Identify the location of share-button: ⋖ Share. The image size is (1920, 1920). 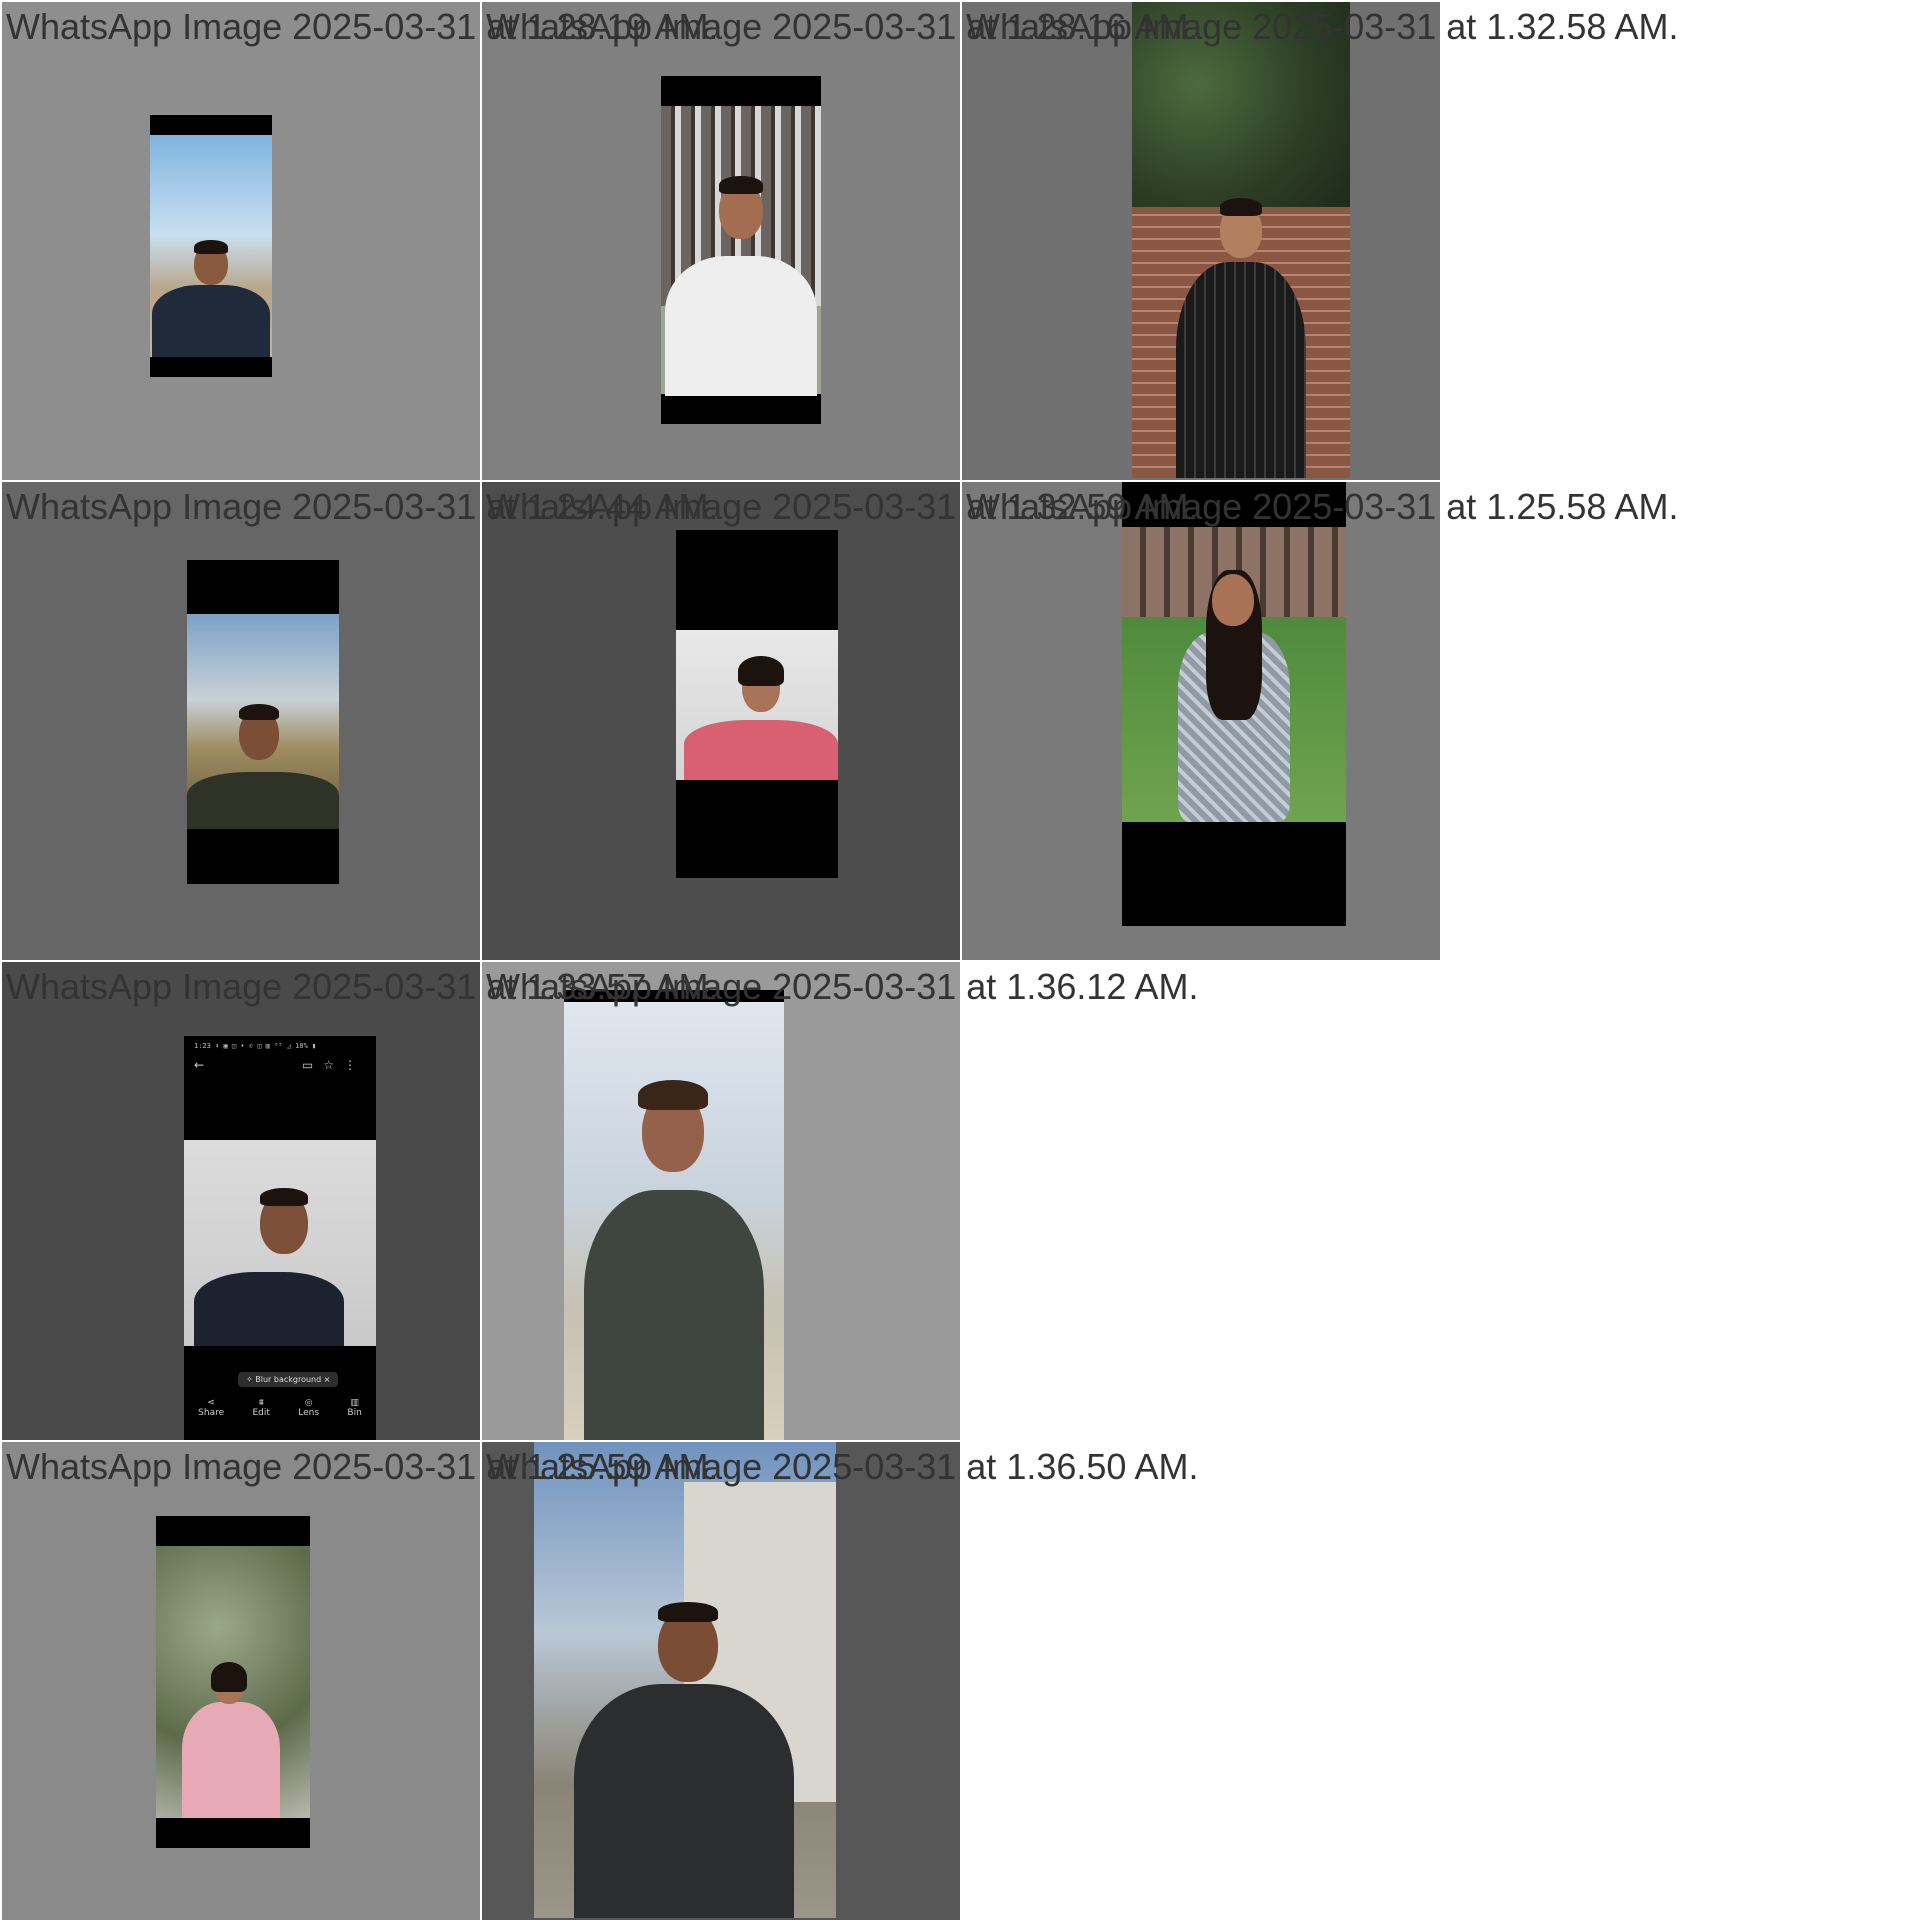
(211, 1408).